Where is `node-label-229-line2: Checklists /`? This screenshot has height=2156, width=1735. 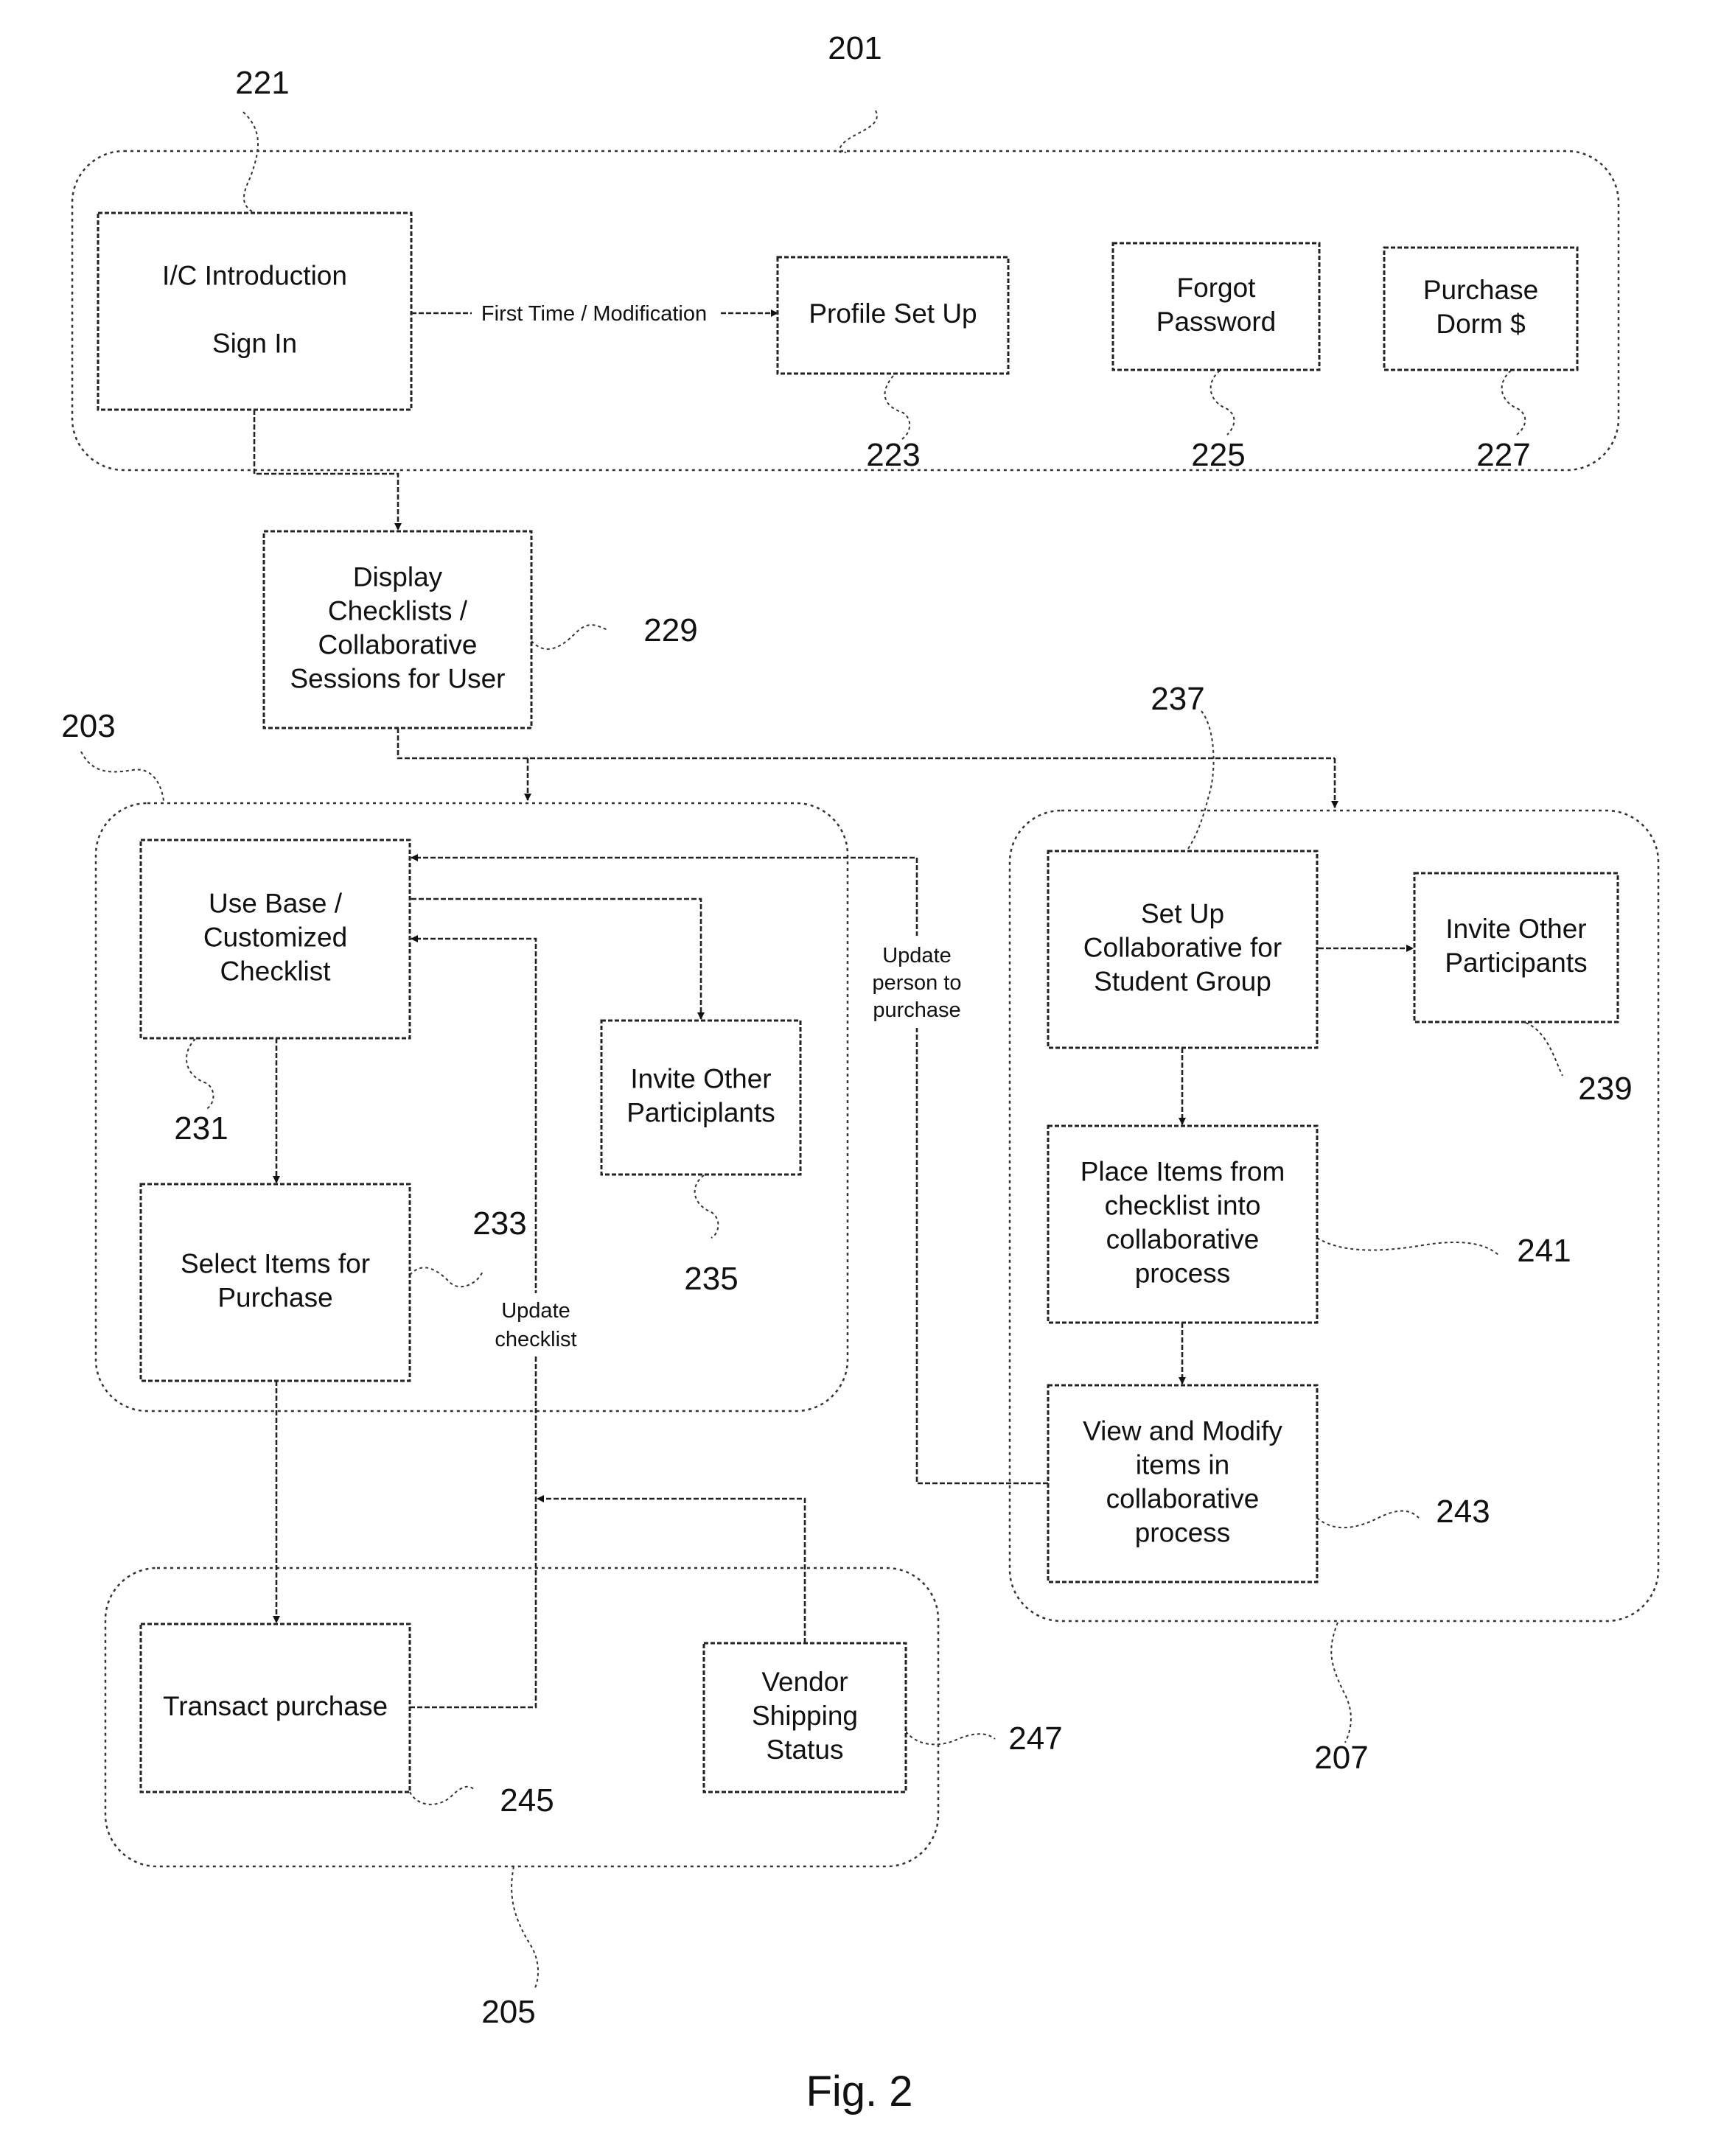 node-label-229-line2: Checklists / is located at coordinates (398, 611).